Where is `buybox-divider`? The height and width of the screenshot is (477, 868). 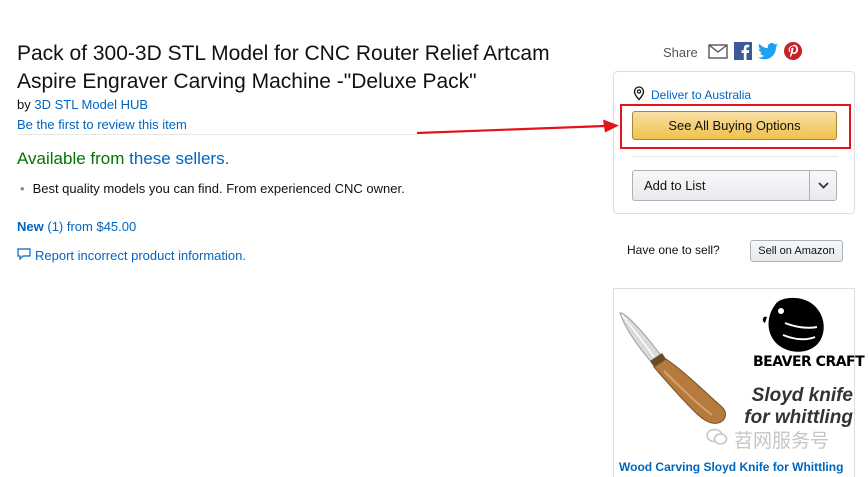 buybox-divider is located at coordinates (735, 156).